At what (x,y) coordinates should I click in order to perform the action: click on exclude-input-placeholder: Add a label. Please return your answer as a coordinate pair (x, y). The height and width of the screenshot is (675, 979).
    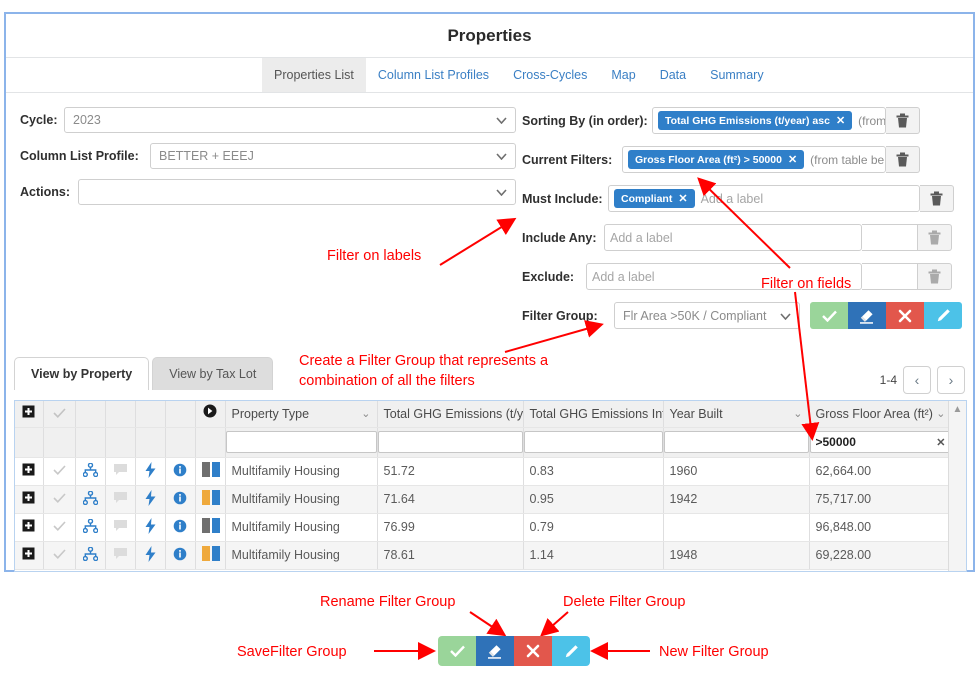
    Looking at the image, I should click on (623, 277).